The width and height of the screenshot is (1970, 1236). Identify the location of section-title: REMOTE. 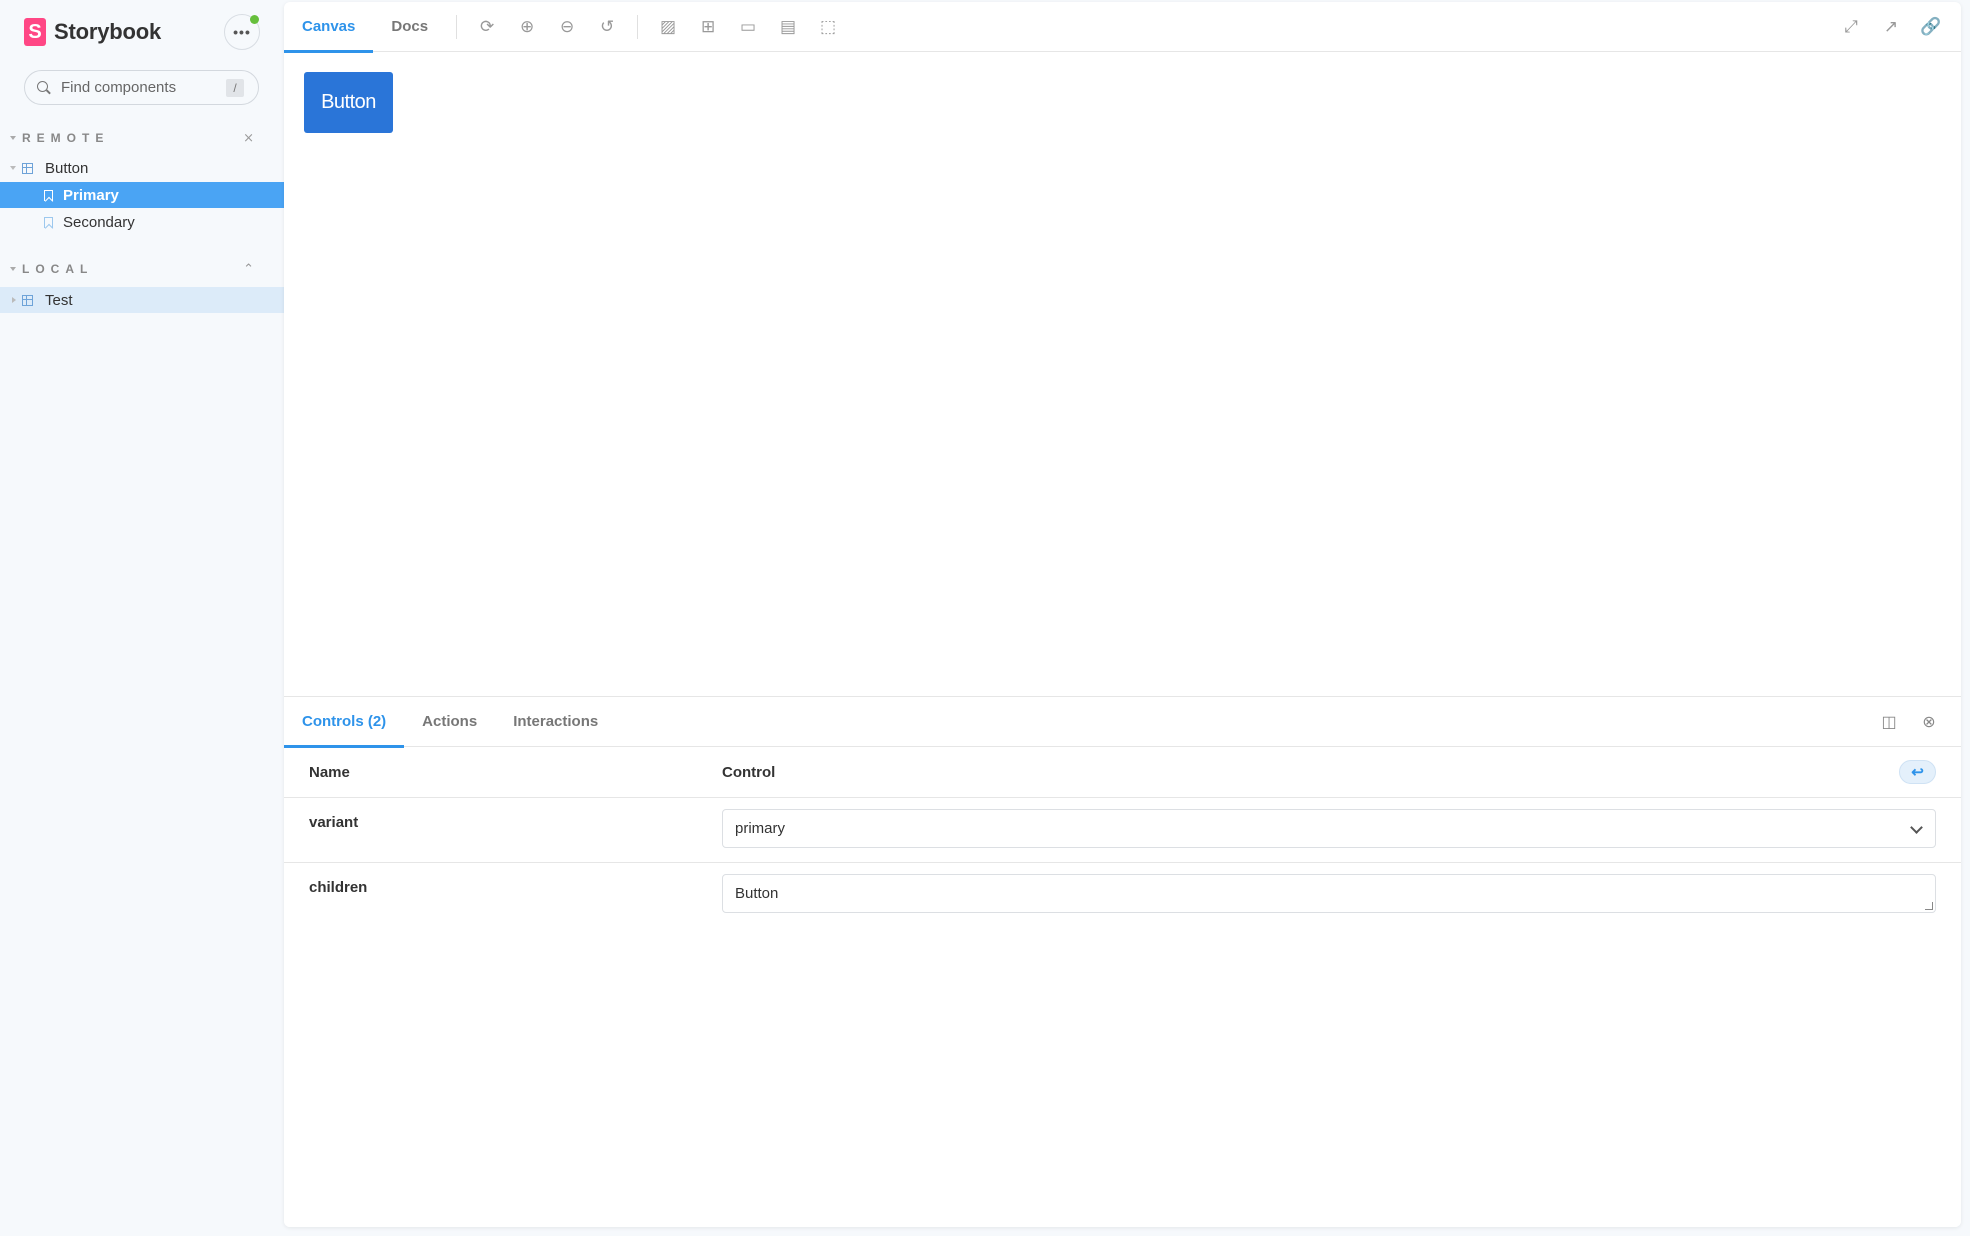
(66, 138).